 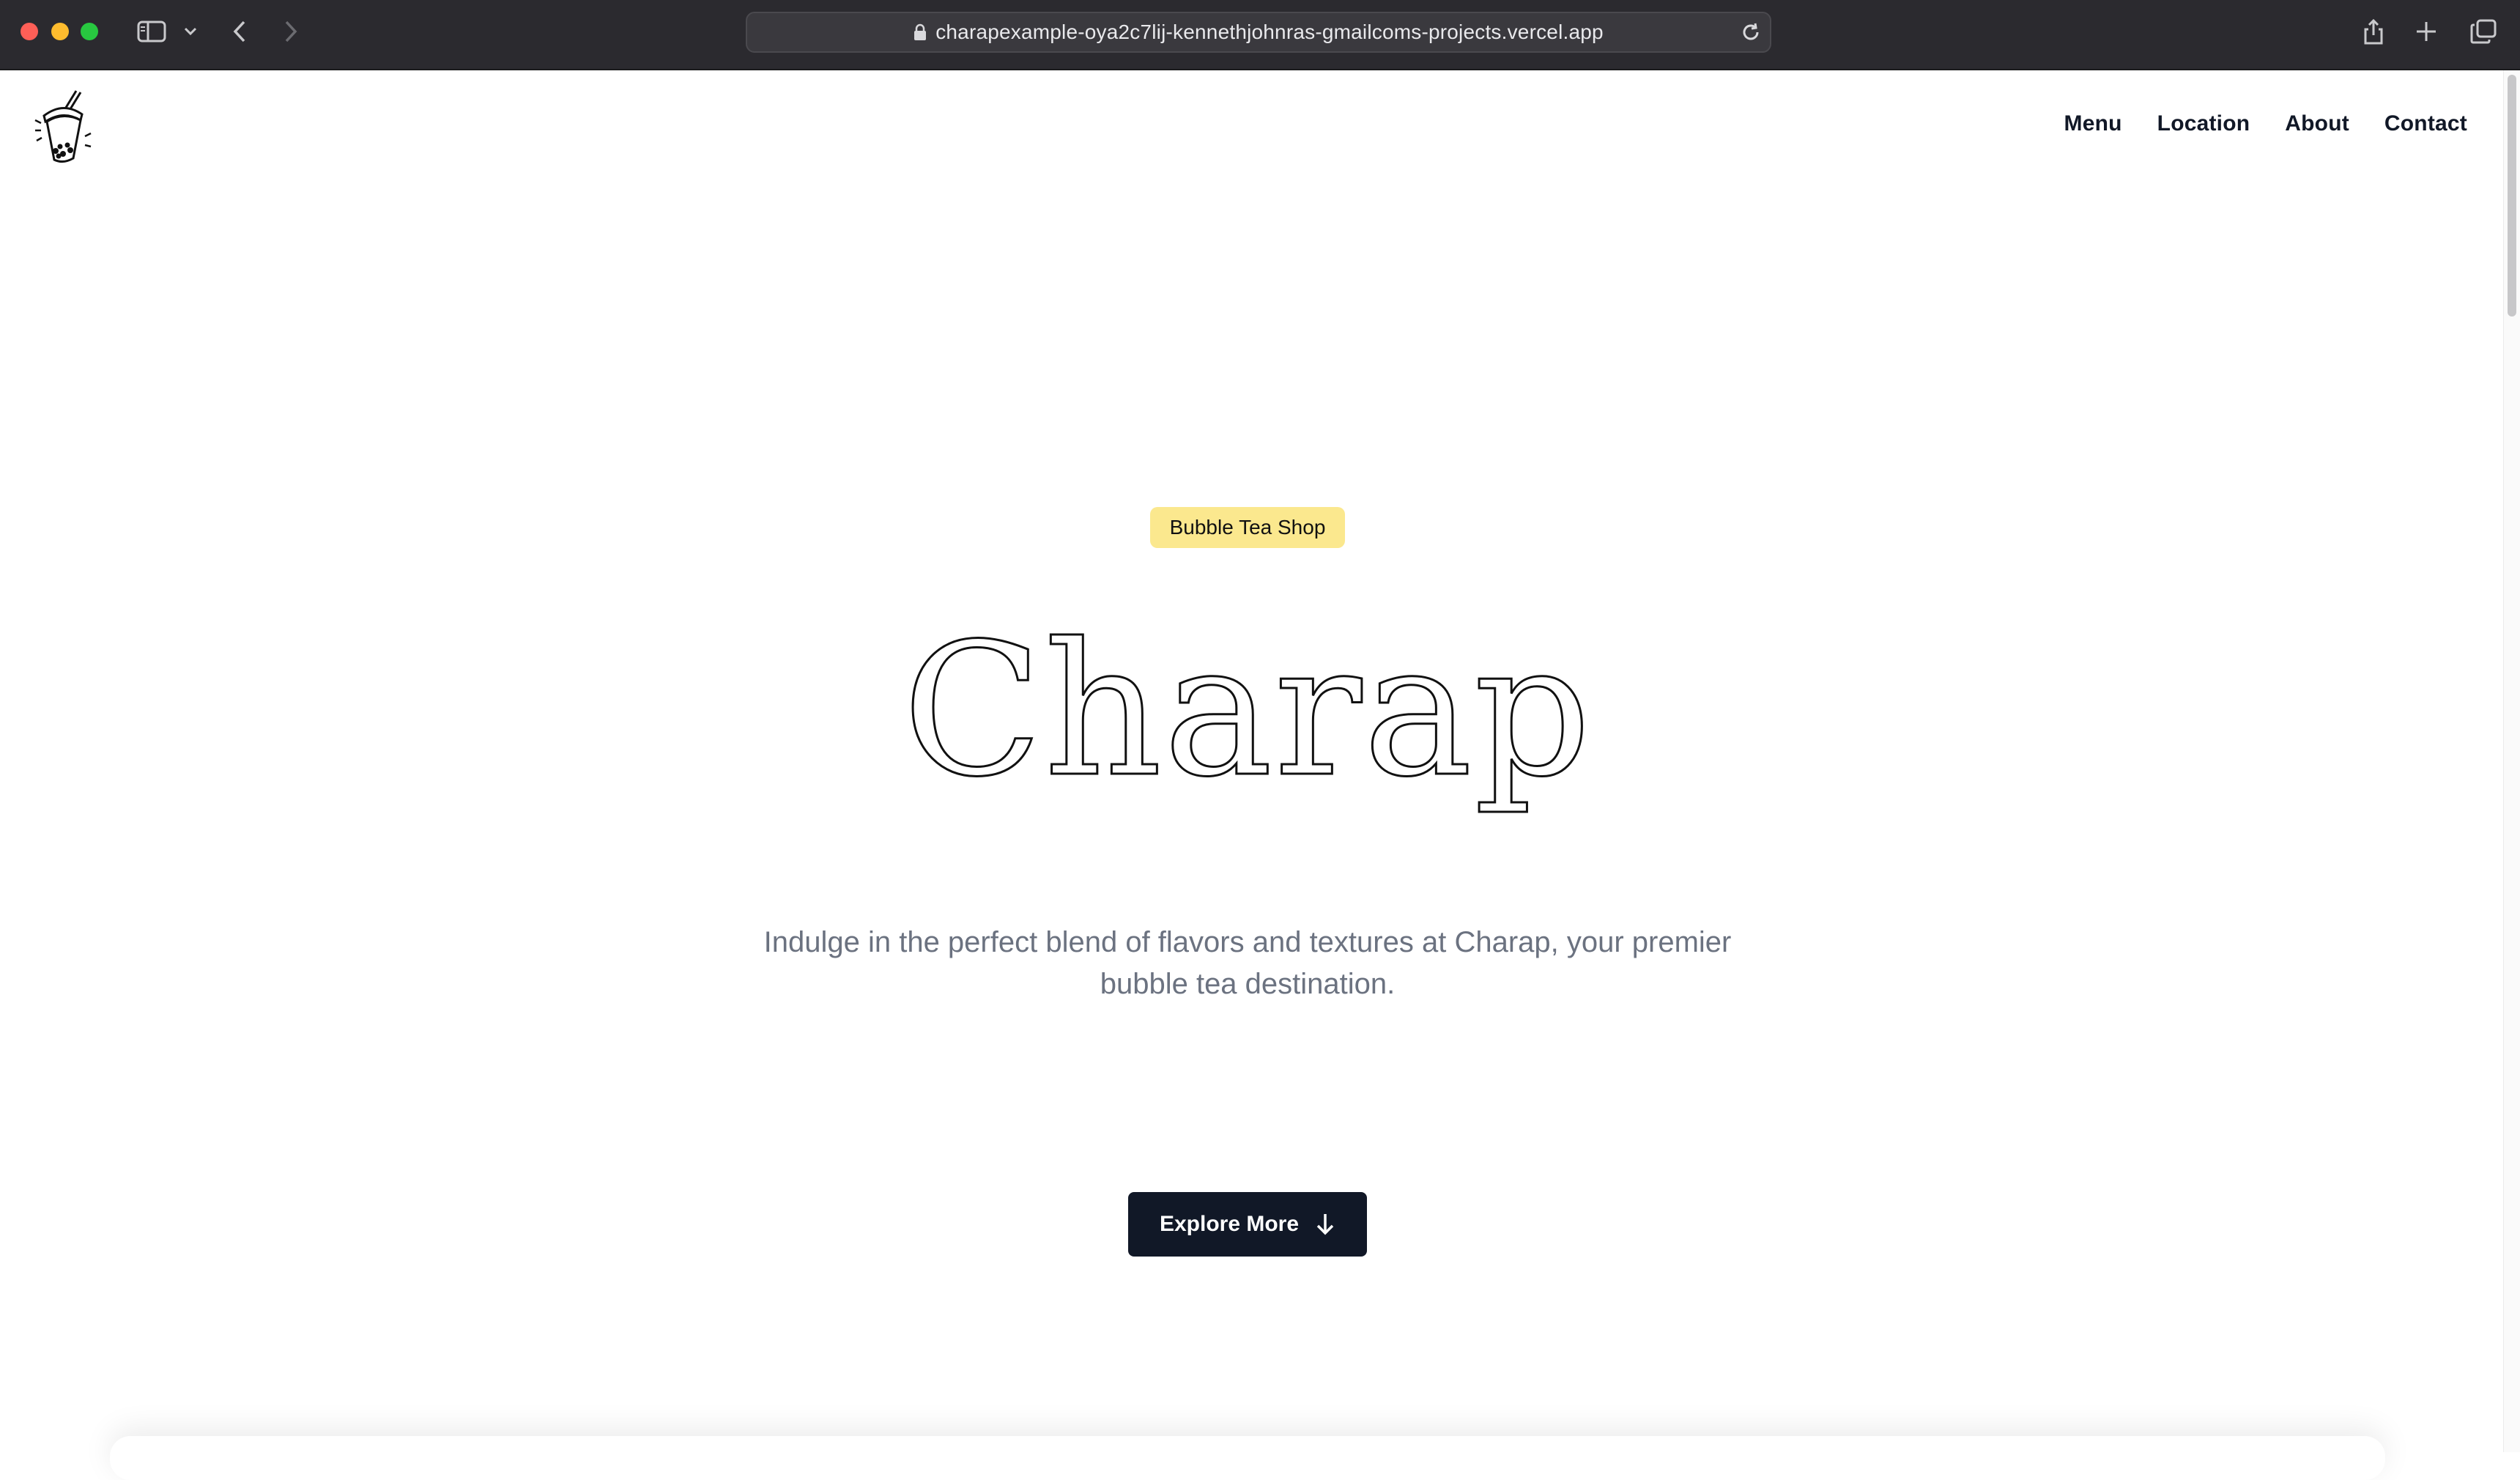 What do you see at coordinates (60, 31) in the screenshot?
I see `minimize-window-button` at bounding box center [60, 31].